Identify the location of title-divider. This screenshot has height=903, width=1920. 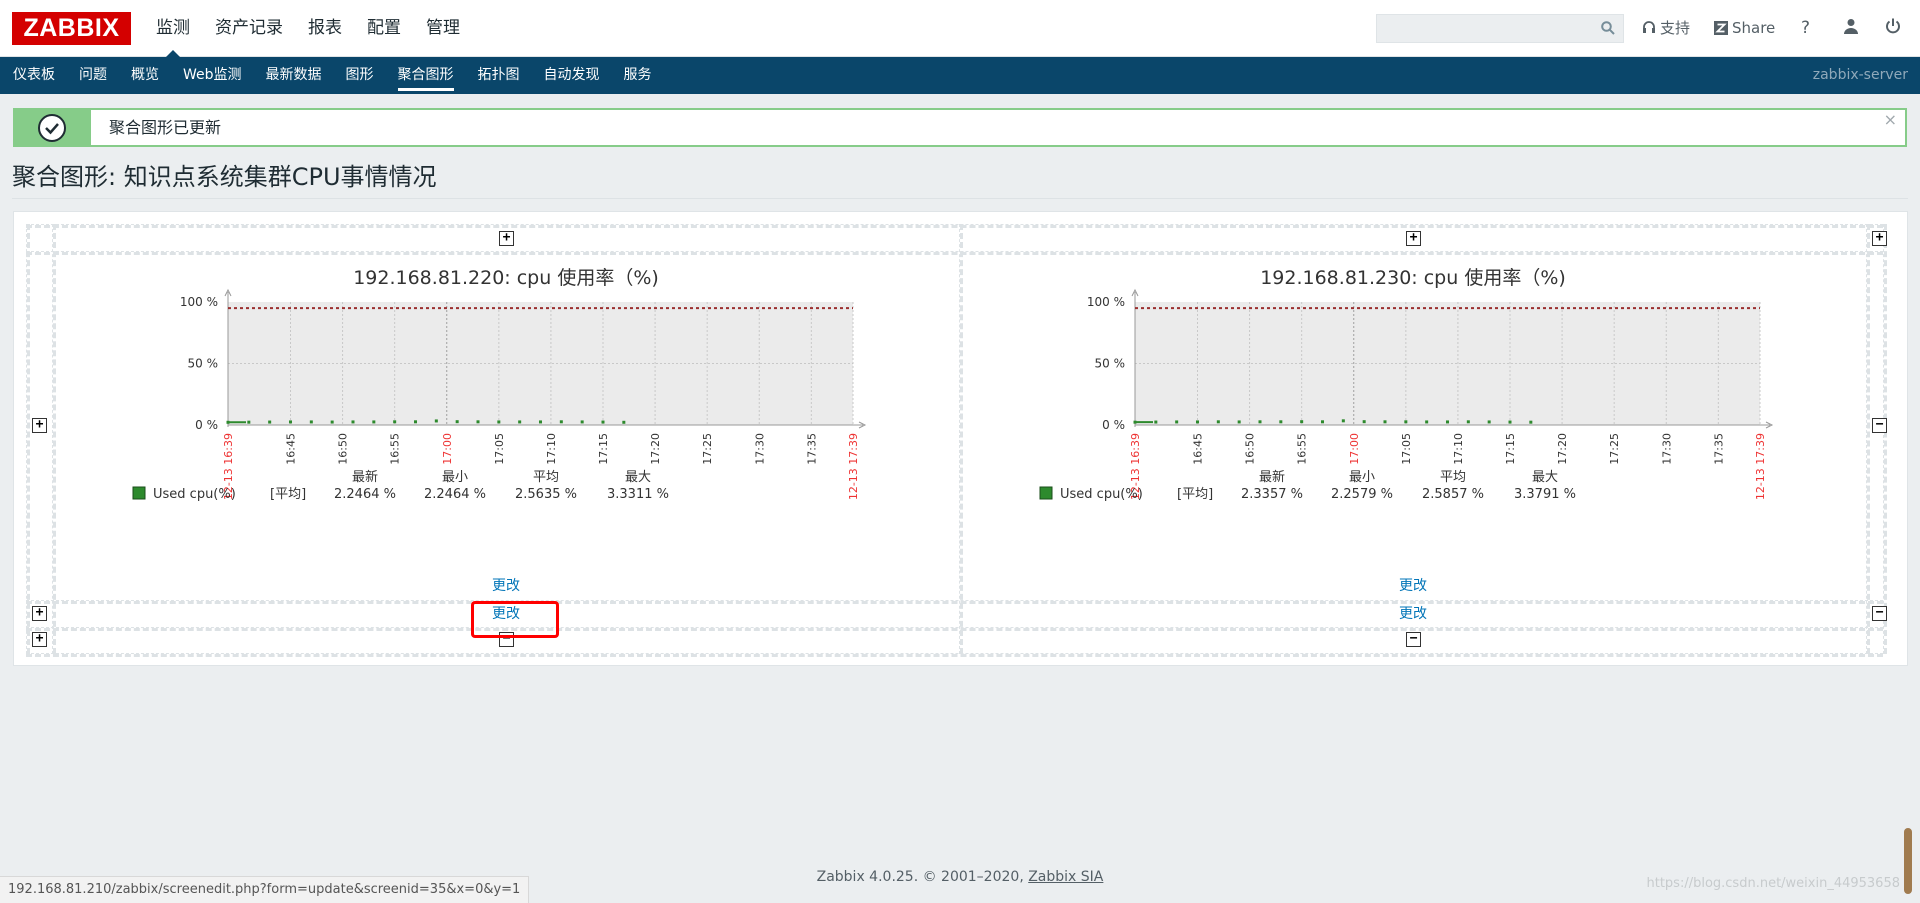
(960, 198).